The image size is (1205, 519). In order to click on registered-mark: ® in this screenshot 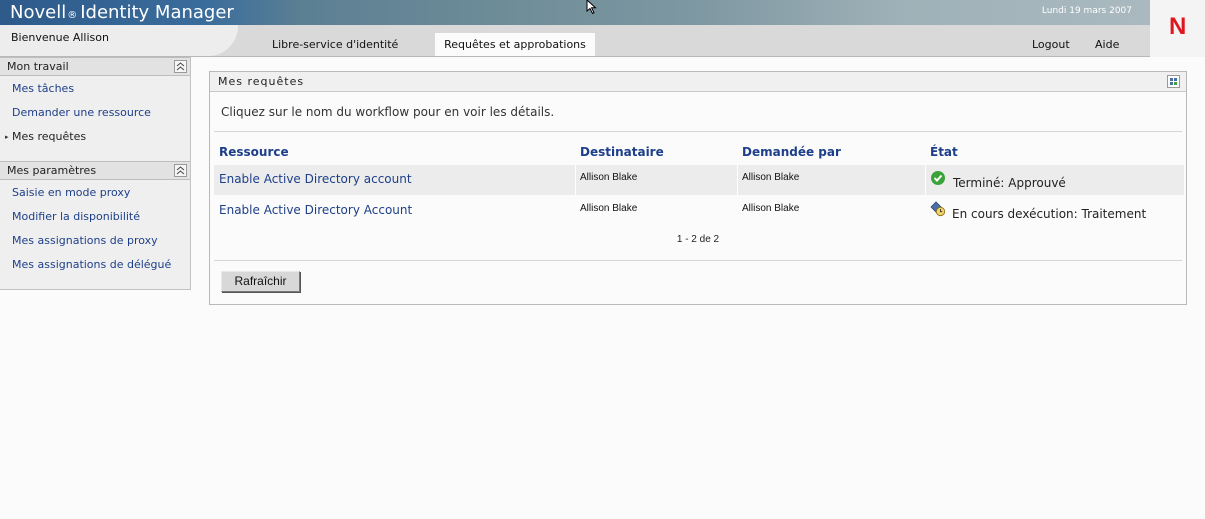, I will do `click(72, 15)`.